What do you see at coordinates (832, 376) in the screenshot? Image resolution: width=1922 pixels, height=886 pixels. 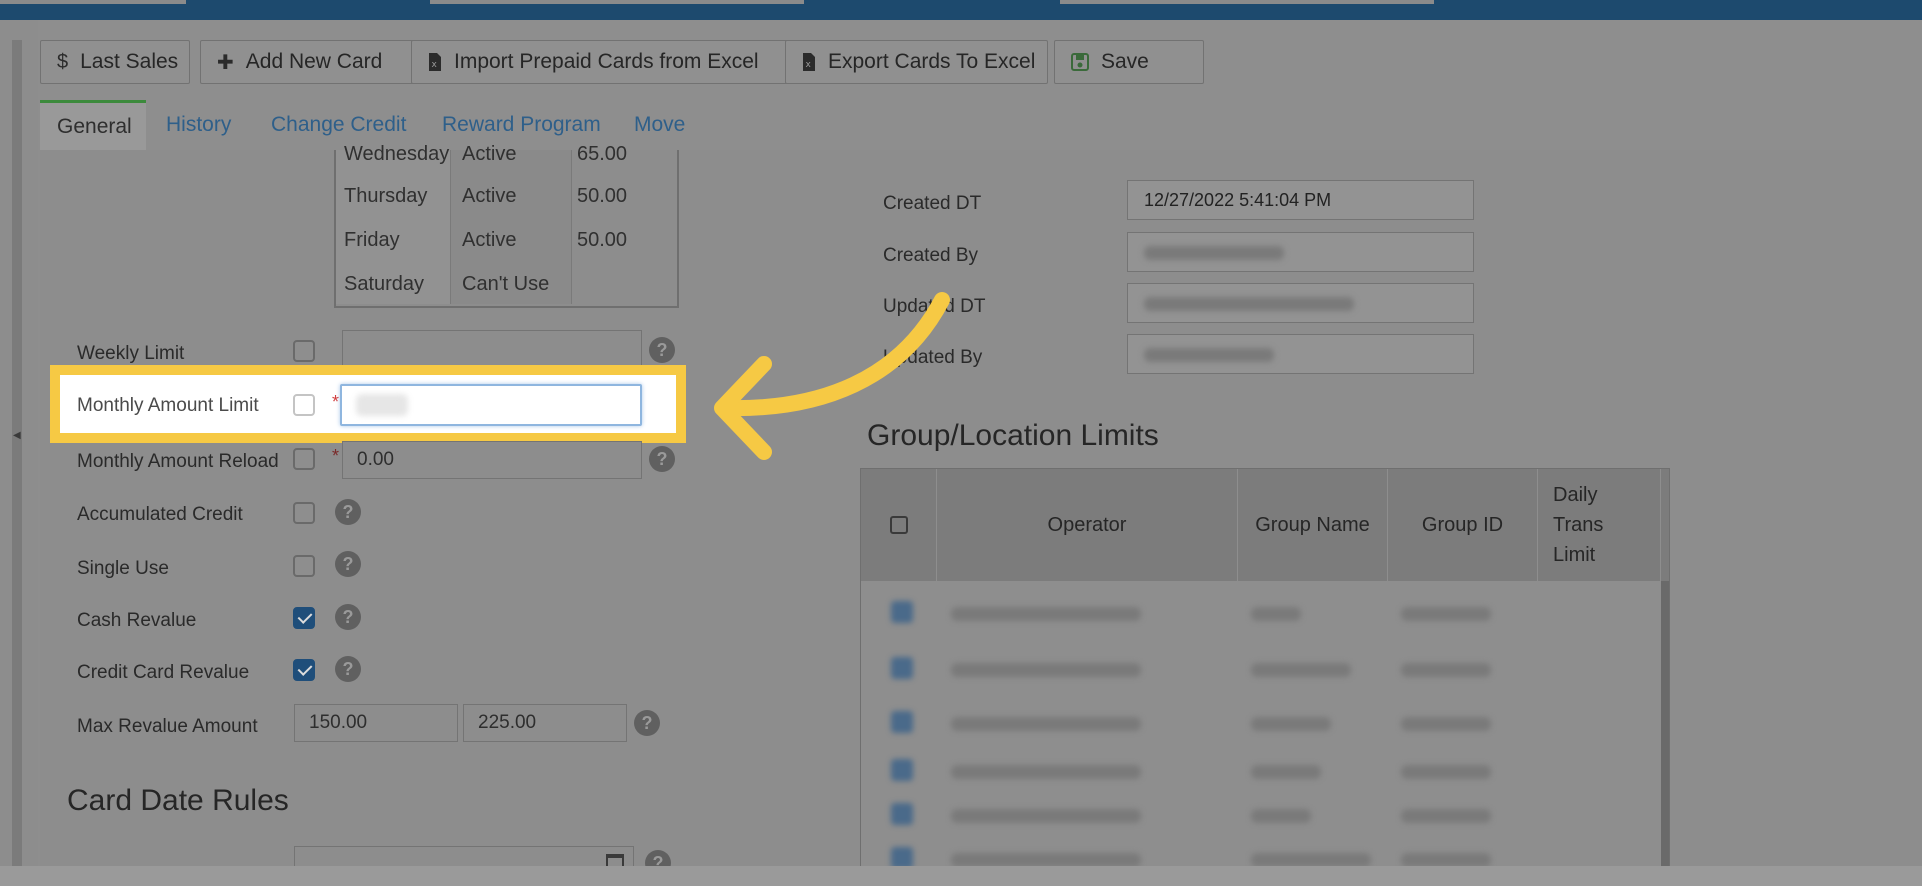 I see `callout-arrow-icon` at bounding box center [832, 376].